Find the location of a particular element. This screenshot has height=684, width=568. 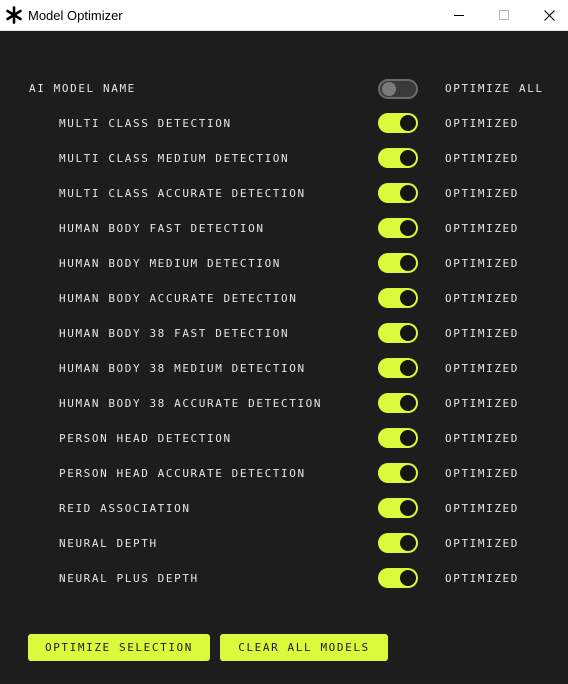

model-name-label: HUMAN BODY 38 FAST DETECTION is located at coordinates (174, 333).